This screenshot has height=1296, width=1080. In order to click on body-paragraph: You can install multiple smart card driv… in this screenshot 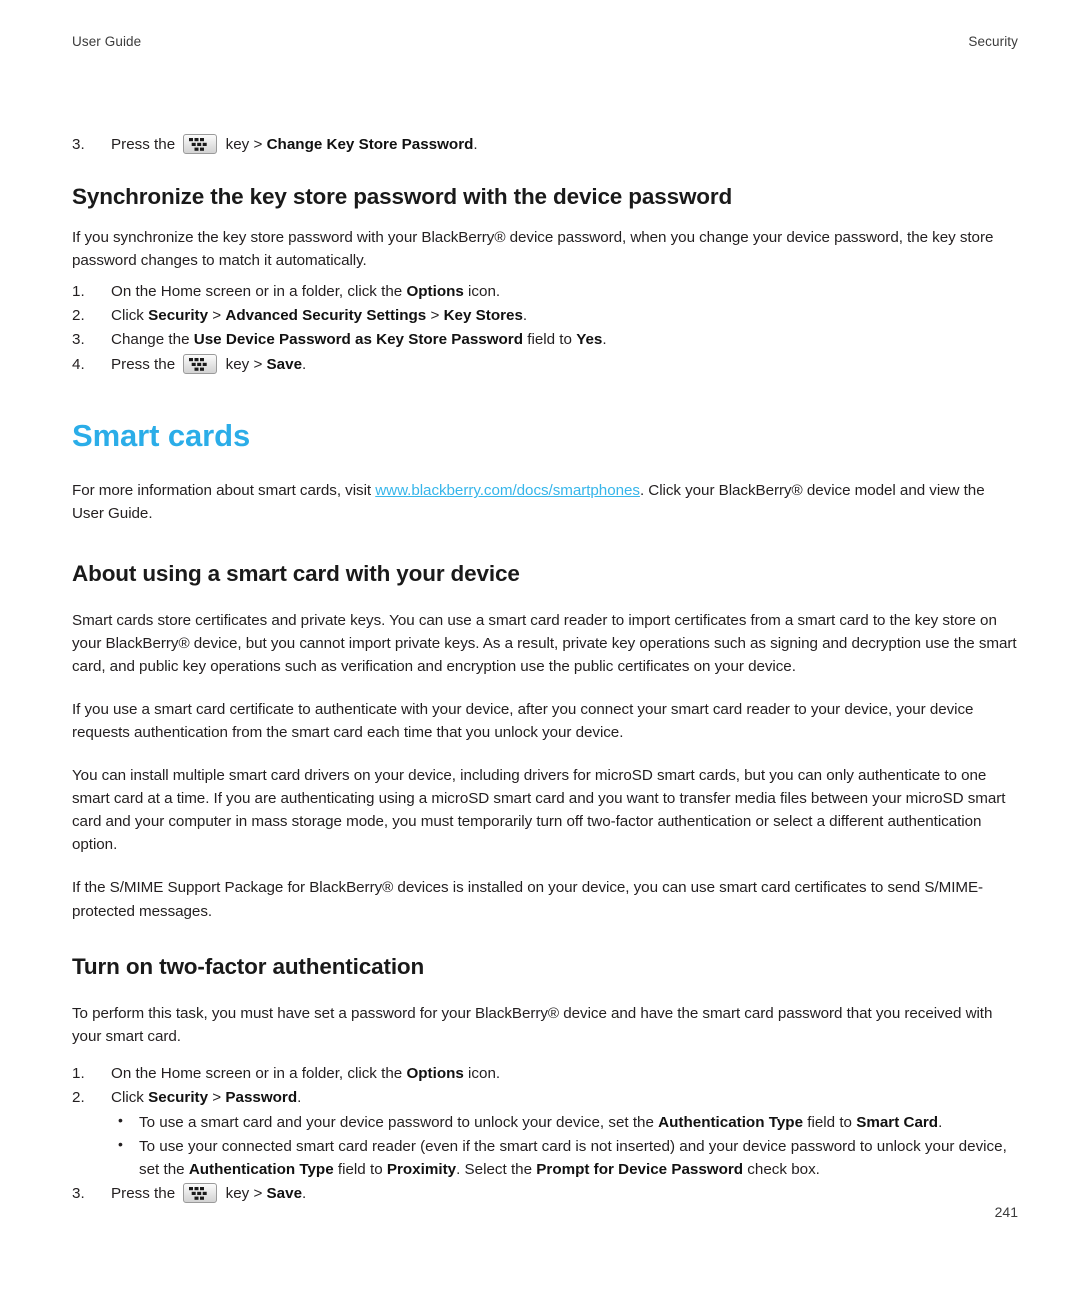, I will do `click(539, 810)`.